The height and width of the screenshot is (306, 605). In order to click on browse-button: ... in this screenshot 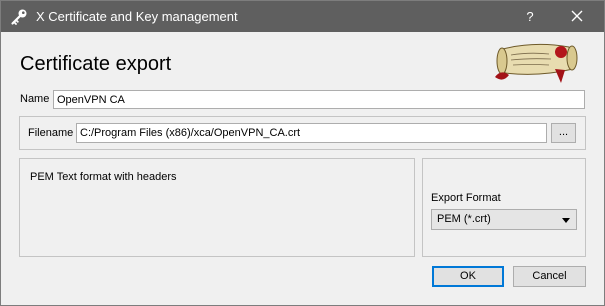, I will do `click(563, 133)`.